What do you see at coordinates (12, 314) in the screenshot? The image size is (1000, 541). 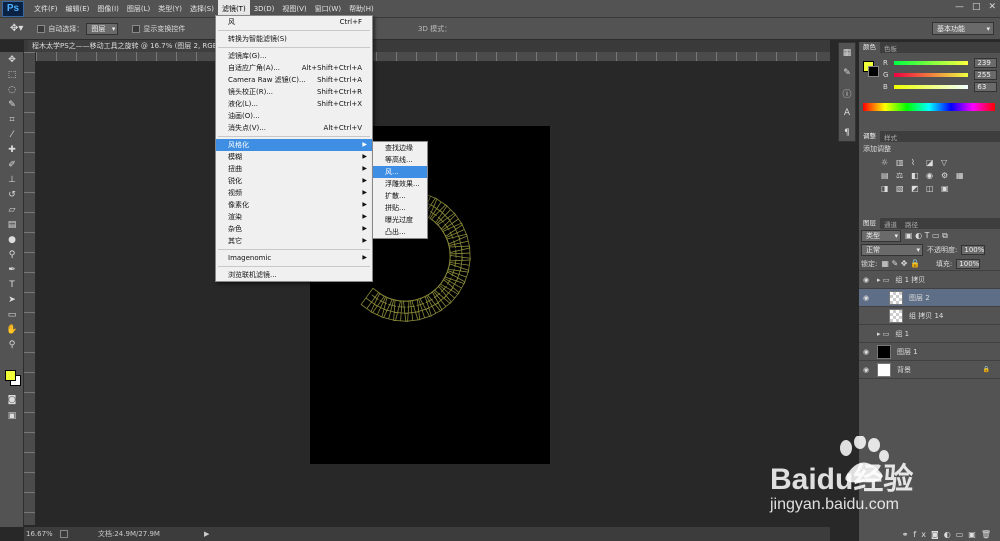 I see `shape-tool-icon: ▭` at bounding box center [12, 314].